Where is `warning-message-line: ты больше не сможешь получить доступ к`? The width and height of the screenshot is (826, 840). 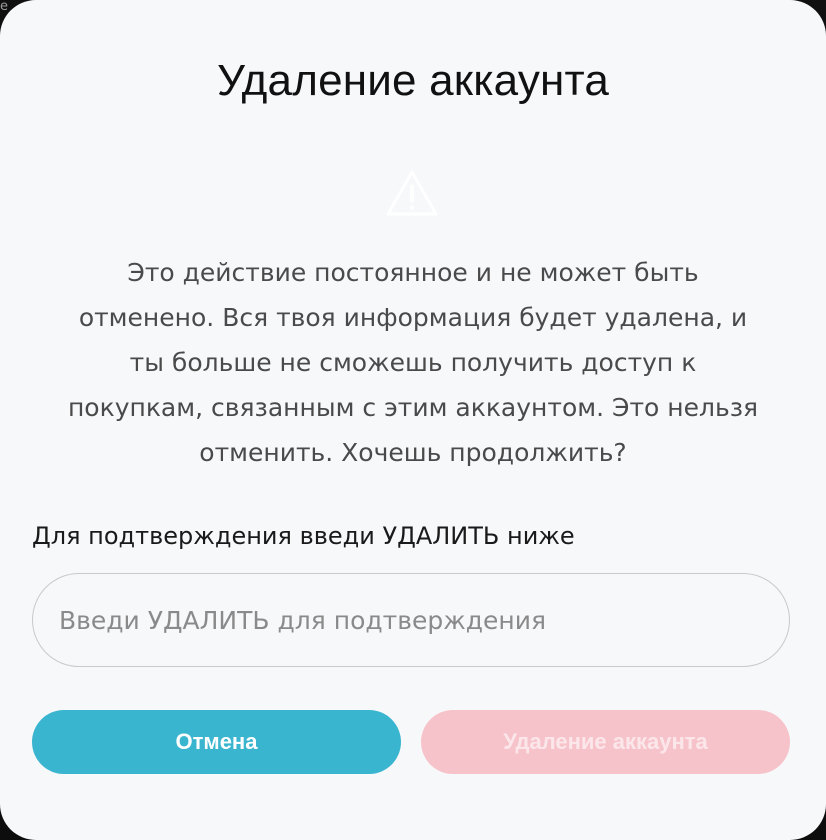 warning-message-line: ты больше не сможешь получить доступ к is located at coordinates (413, 362).